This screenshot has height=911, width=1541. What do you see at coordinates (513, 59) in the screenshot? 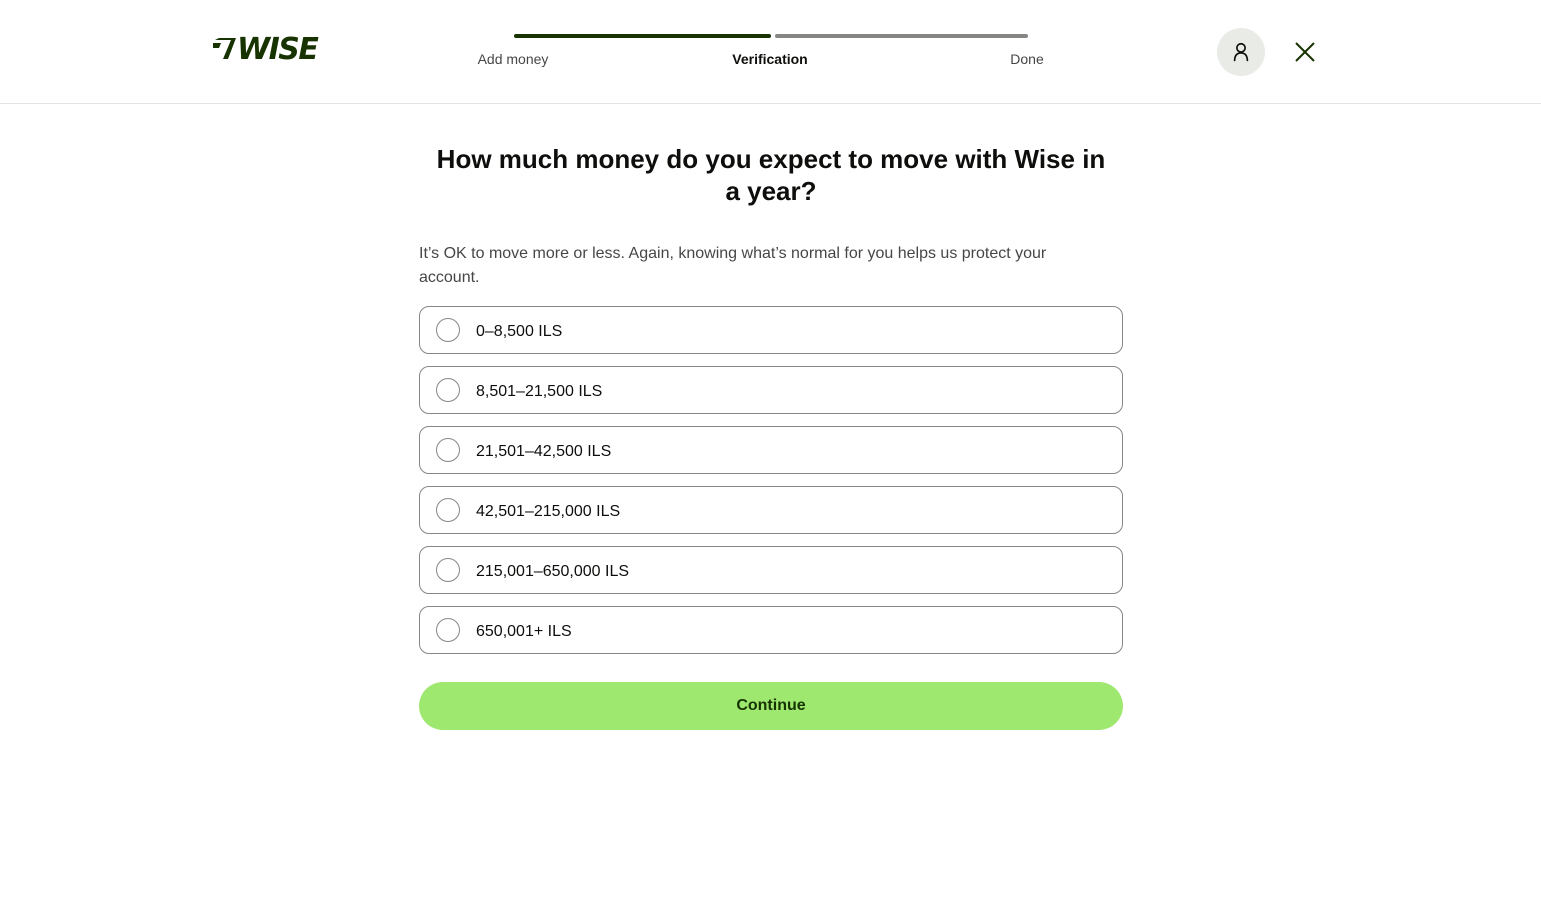
I see `step-add-money: Add money` at bounding box center [513, 59].